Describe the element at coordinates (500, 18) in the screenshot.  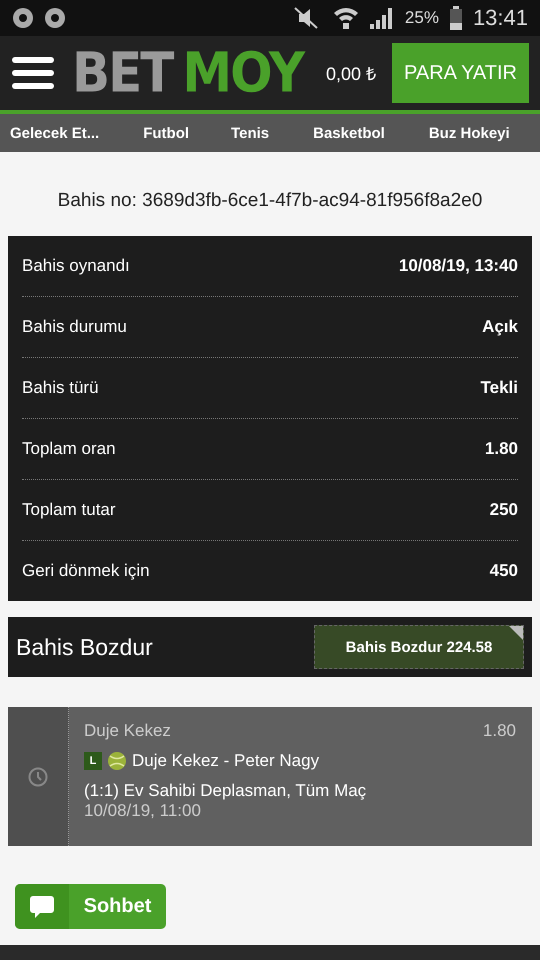
I see `clock: 13:41` at that location.